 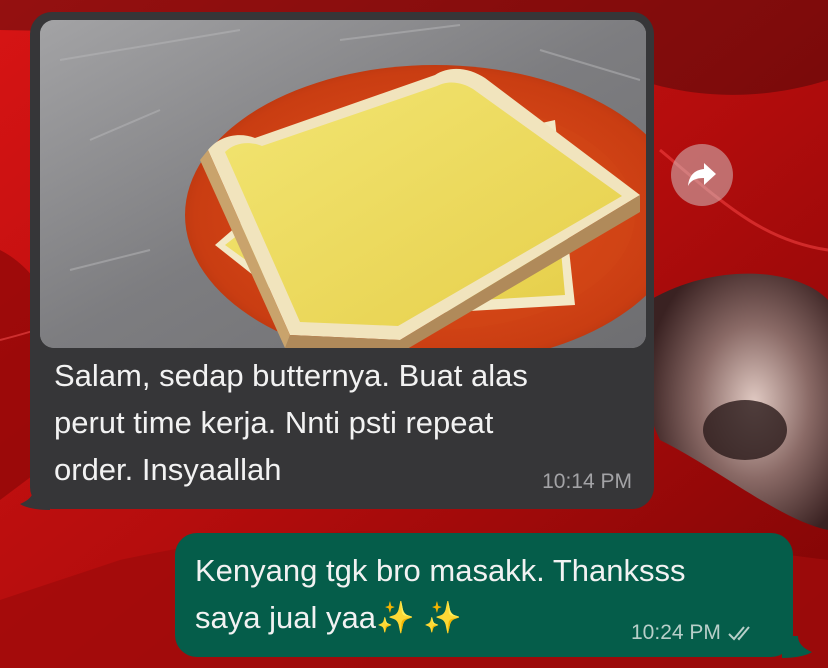 I want to click on forward-button, so click(x=702, y=175).